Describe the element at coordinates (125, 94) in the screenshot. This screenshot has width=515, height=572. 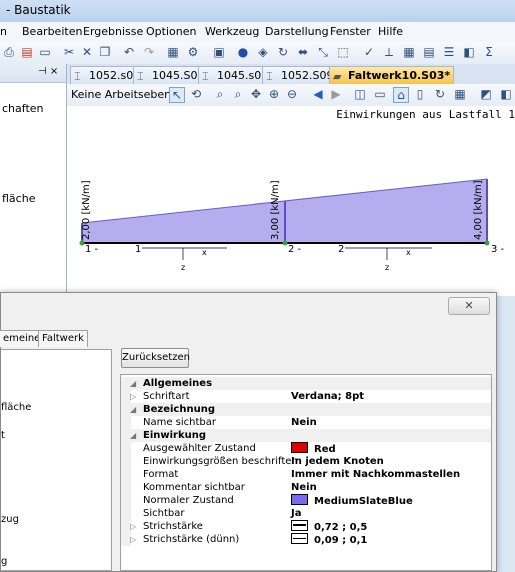
I see `layers-dropdown: Keine Arbeitseben ▾` at that location.